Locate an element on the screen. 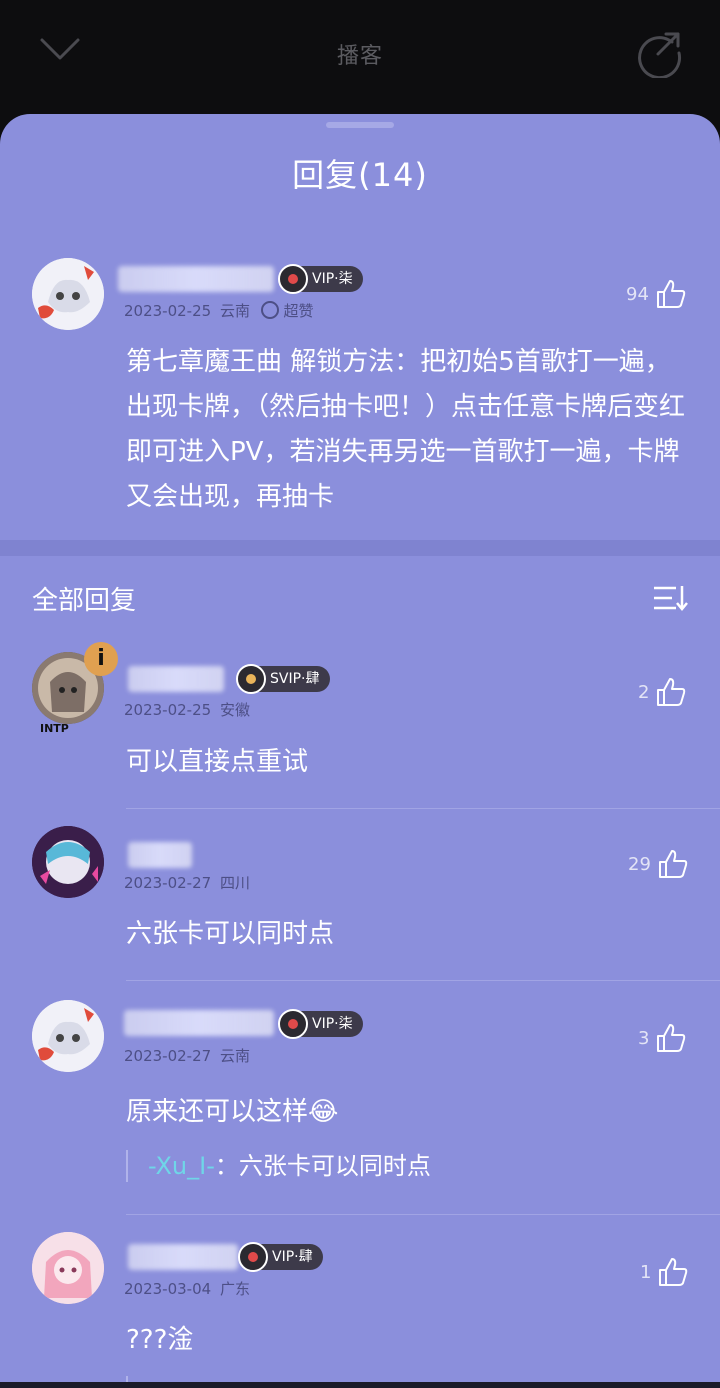  avatar-label: INTP is located at coordinates (54, 728).